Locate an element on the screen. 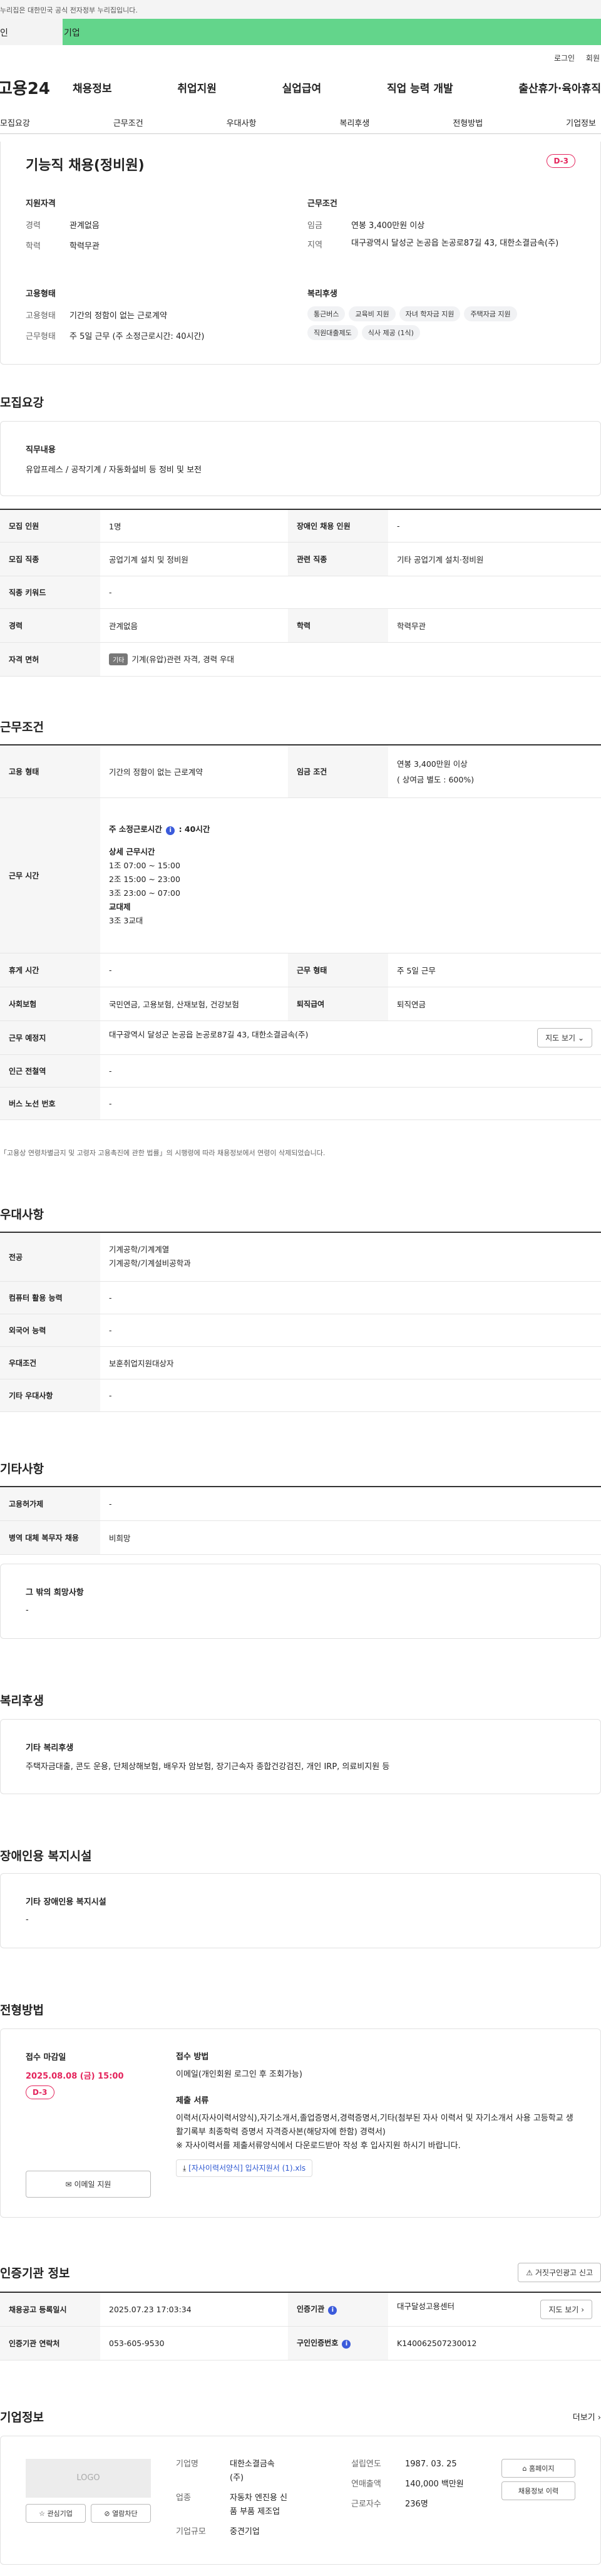 This screenshot has height=2576, width=601. site-logo: 고용24 is located at coordinates (36, 87).